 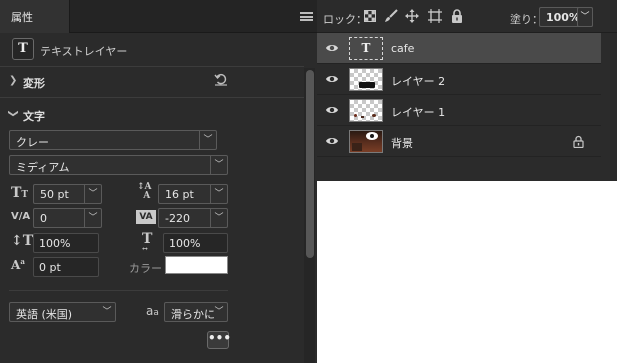 I want to click on baseline-shift-icon: Aa, so click(x=18, y=264).